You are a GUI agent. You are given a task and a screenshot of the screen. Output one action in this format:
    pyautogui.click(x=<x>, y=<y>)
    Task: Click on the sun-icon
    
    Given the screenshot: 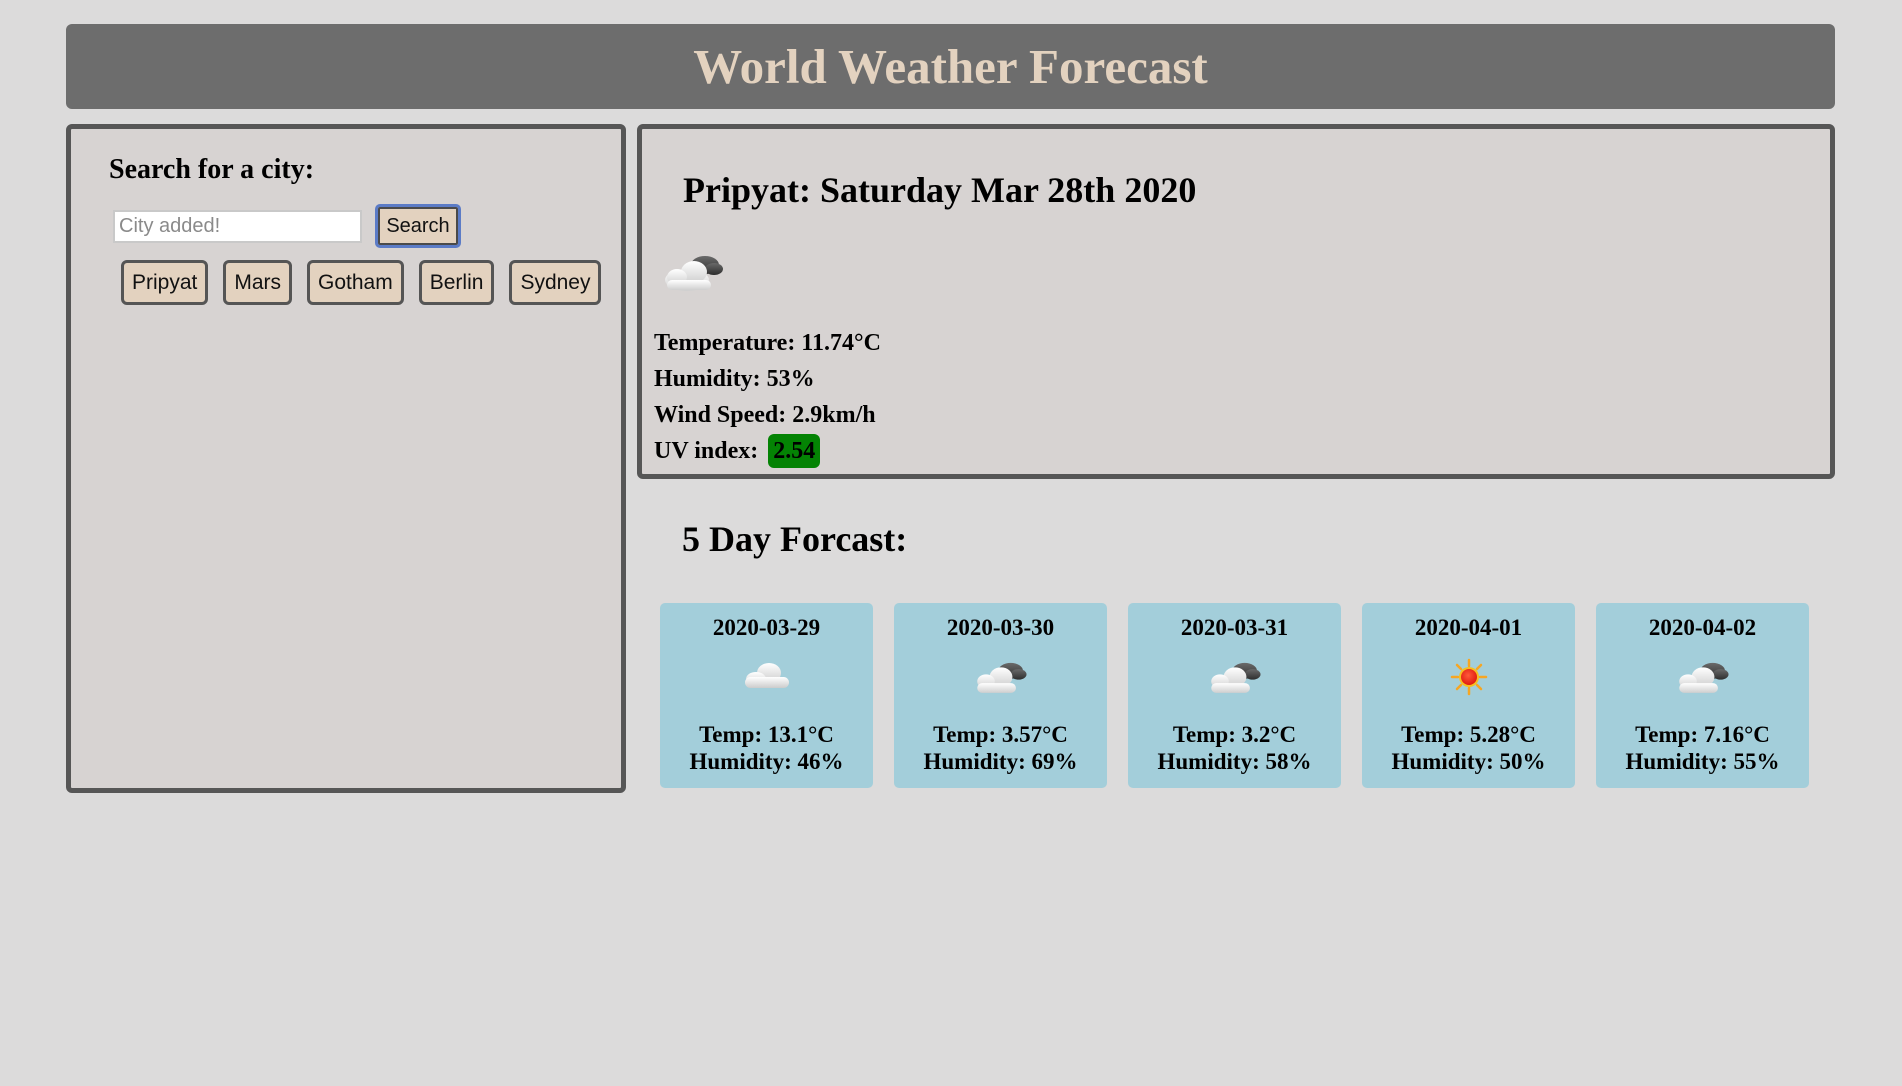 What is the action you would take?
    pyautogui.click(x=1469, y=680)
    